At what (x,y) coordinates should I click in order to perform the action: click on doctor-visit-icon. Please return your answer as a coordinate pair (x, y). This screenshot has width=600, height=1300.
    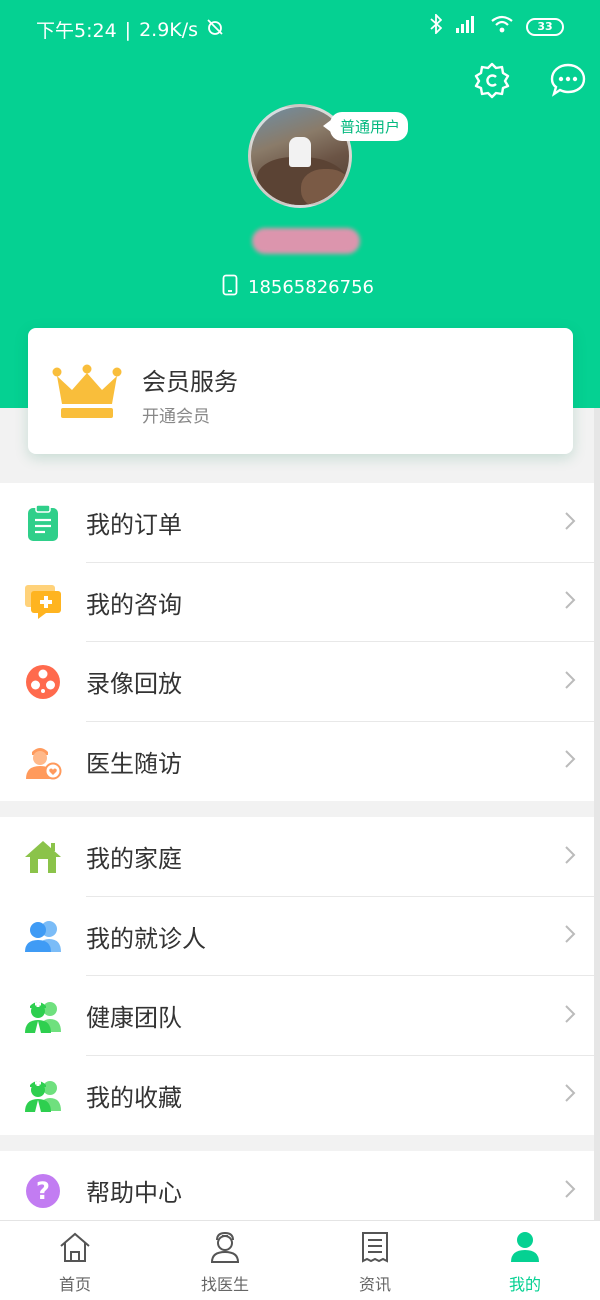
    Looking at the image, I should click on (43, 761).